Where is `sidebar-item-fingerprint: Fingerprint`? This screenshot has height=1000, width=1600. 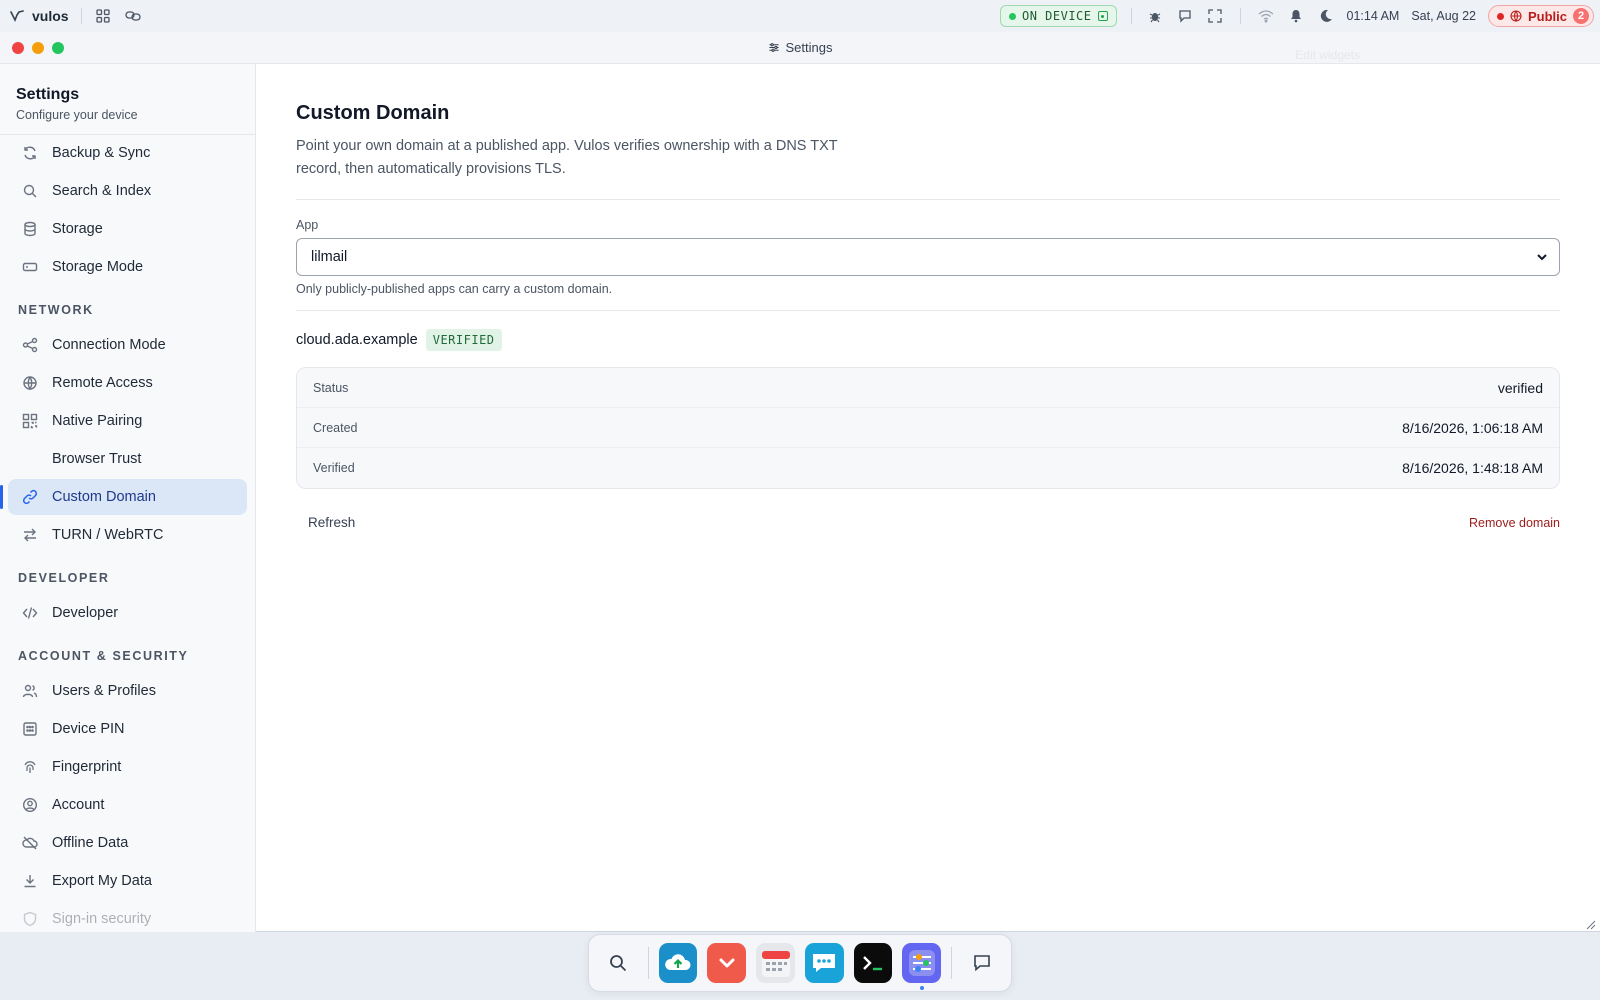 sidebar-item-fingerprint: Fingerprint is located at coordinates (127, 767).